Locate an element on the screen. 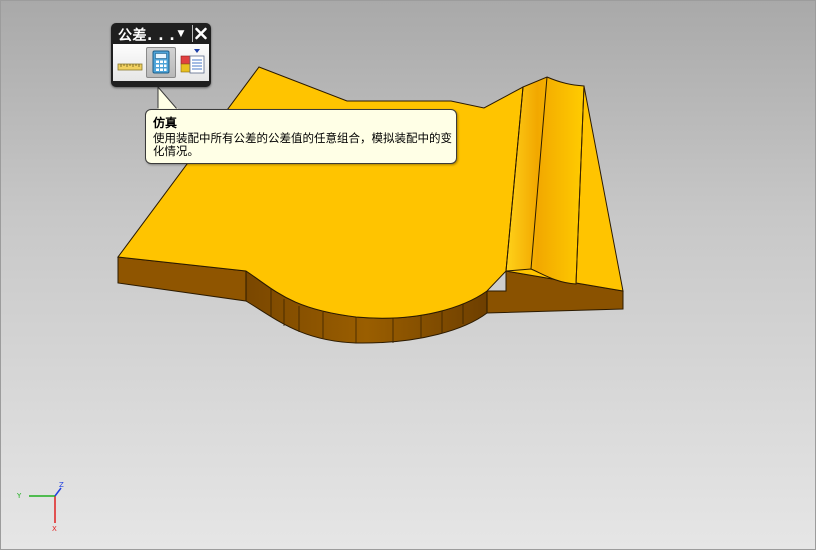 The height and width of the screenshot is (550, 816). triad-z-axis is located at coordinates (58, 492).